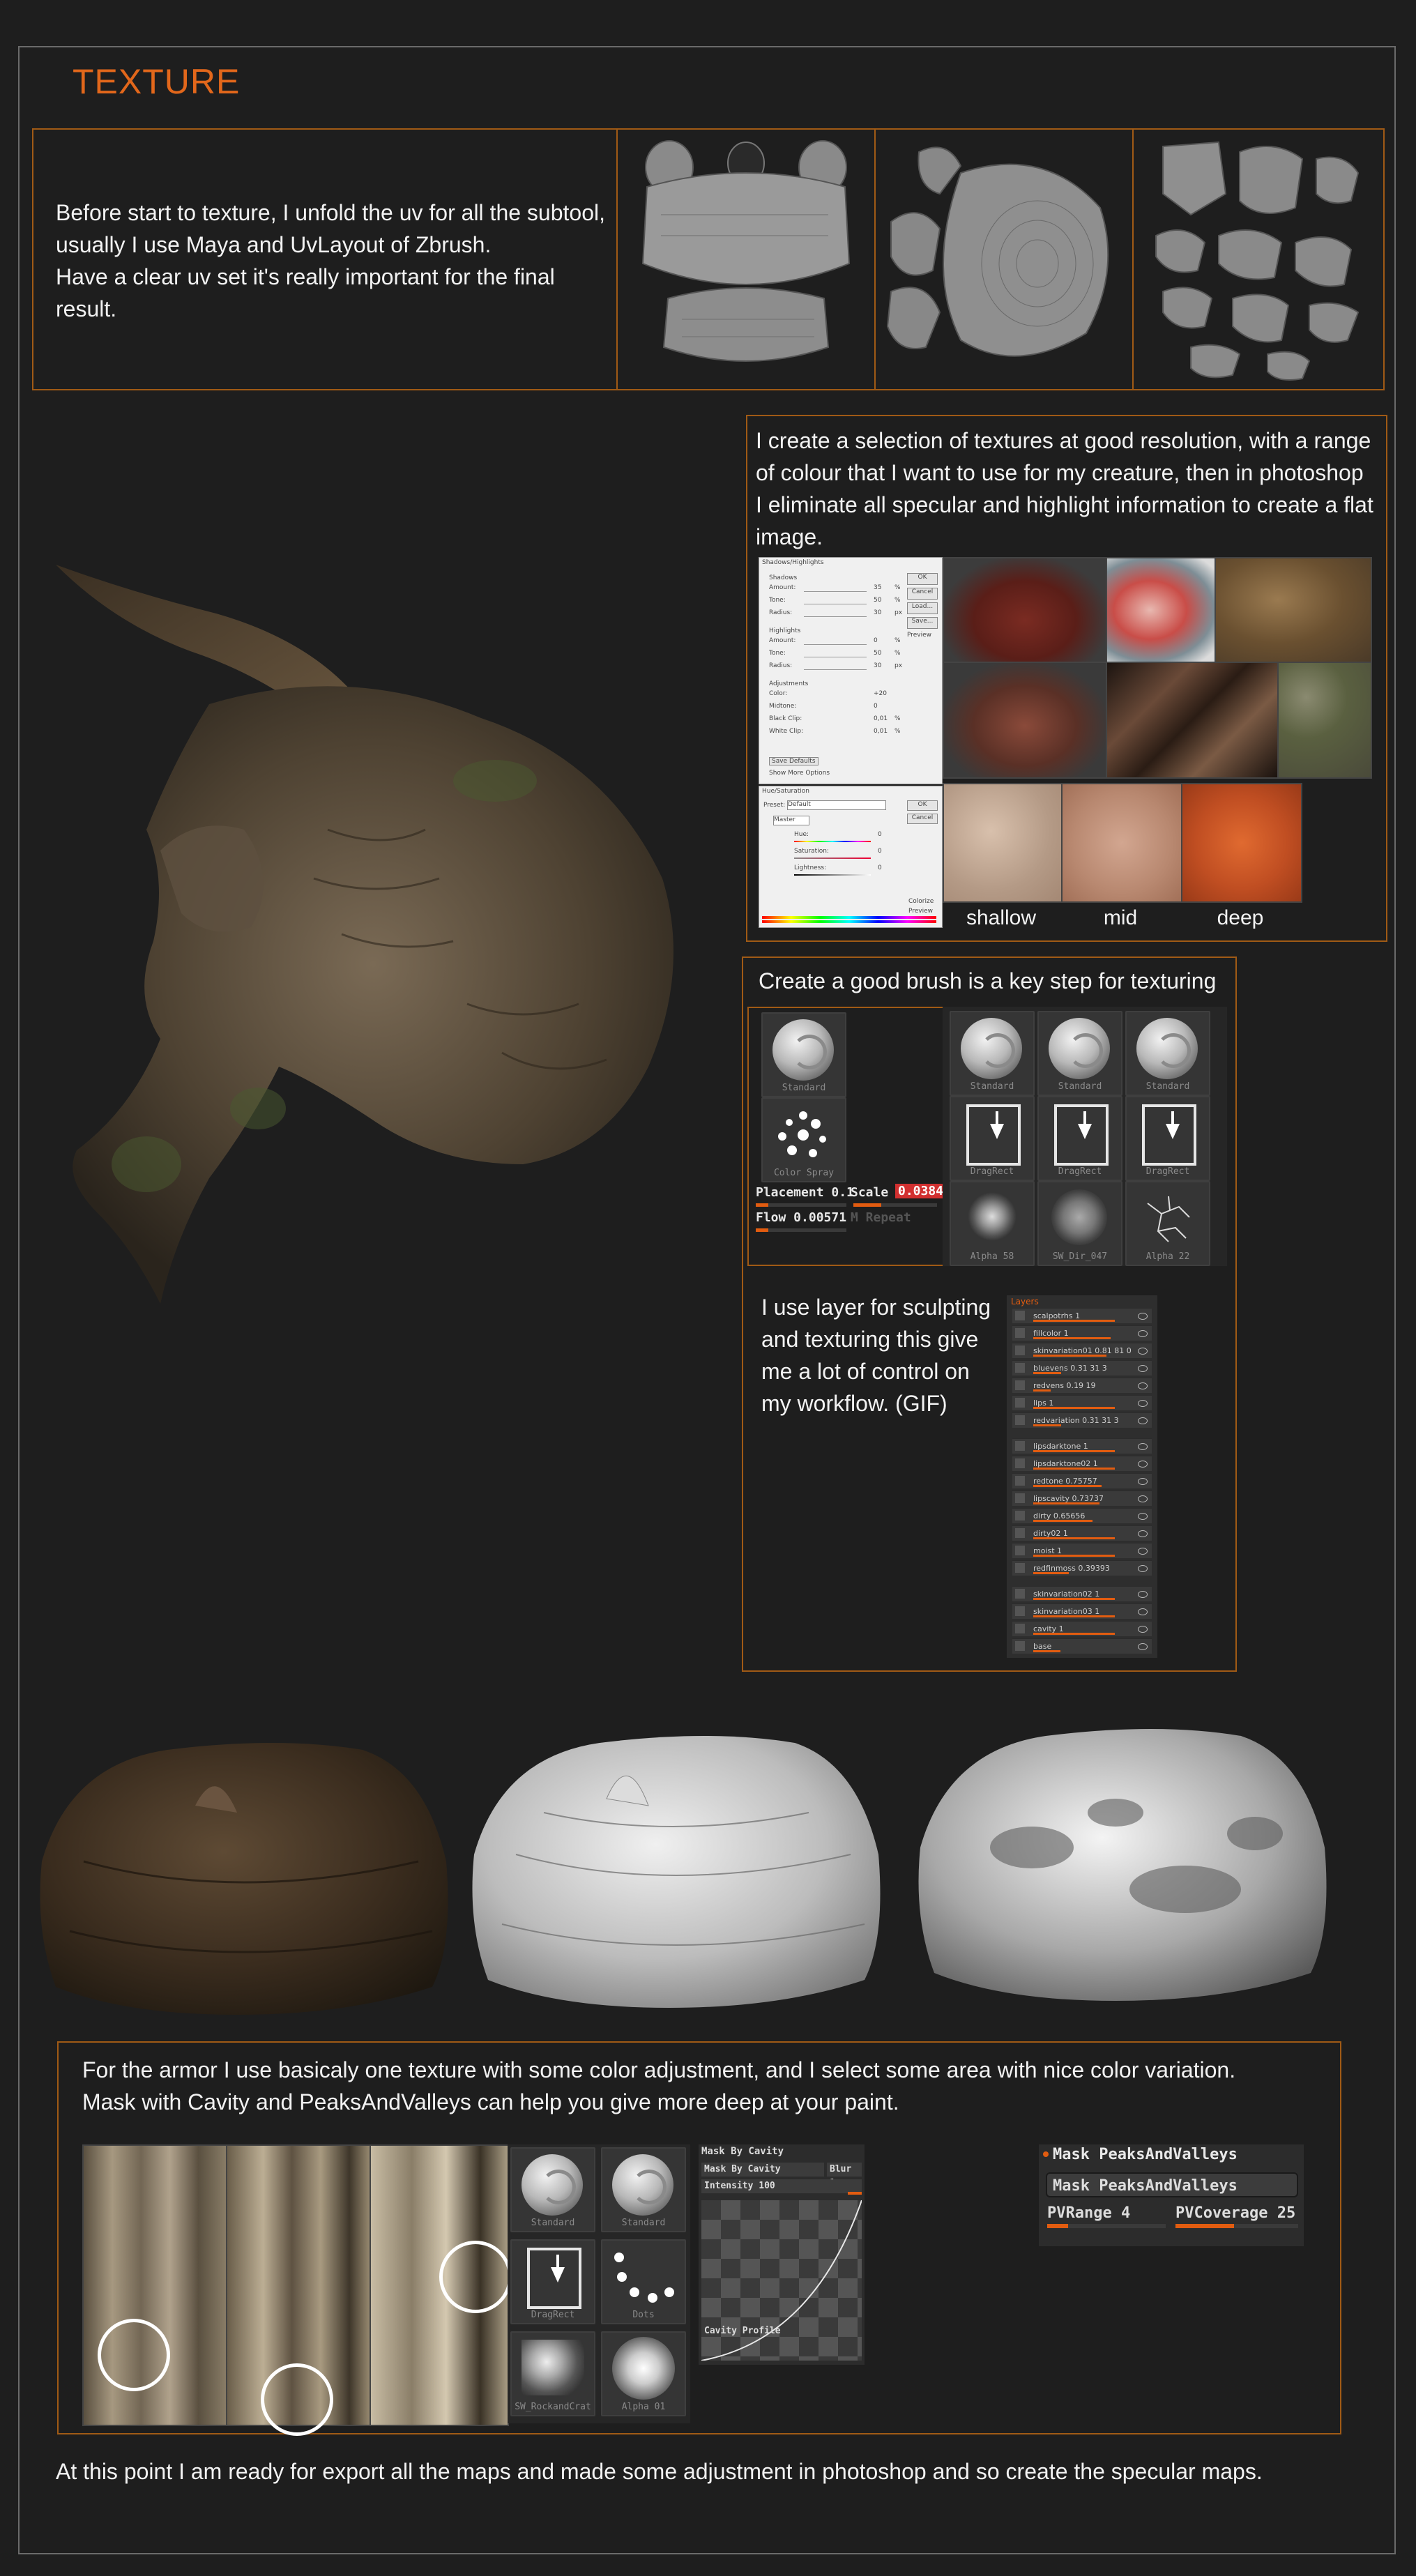 The width and height of the screenshot is (1416, 2576). I want to click on layer-row: fillcolor 1, so click(1082, 1333).